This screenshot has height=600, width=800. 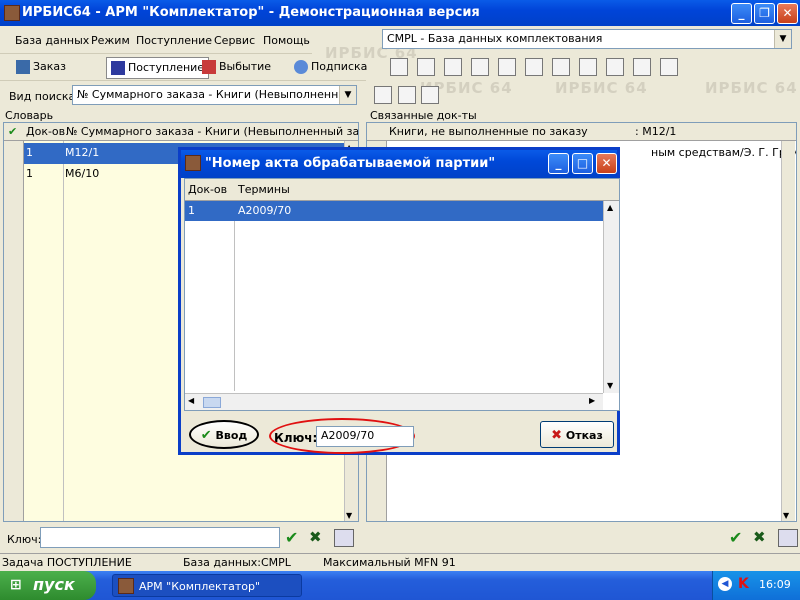 I want to click on order-icon, so click(x=23, y=67).